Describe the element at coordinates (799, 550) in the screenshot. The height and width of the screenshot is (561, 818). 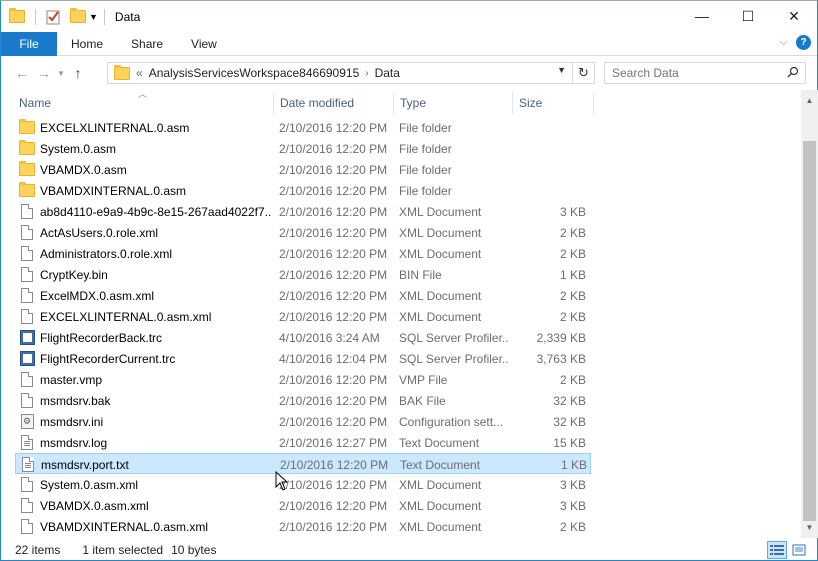
I see `large-icons-view-icon` at that location.